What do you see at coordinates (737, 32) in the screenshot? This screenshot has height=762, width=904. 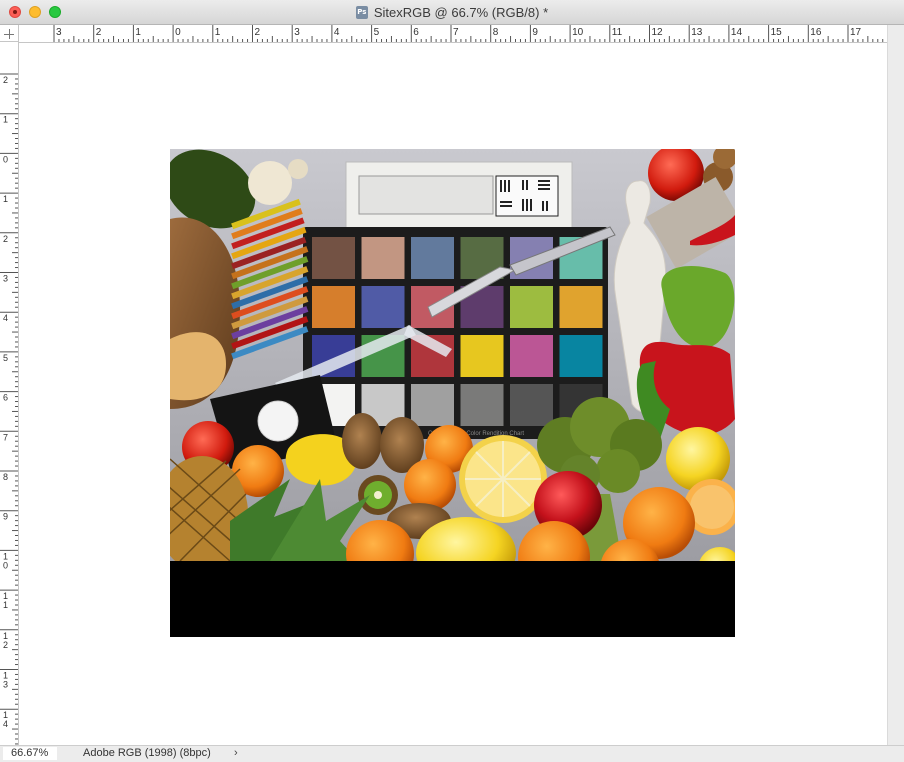 I see `ruler-tick-label: 14` at bounding box center [737, 32].